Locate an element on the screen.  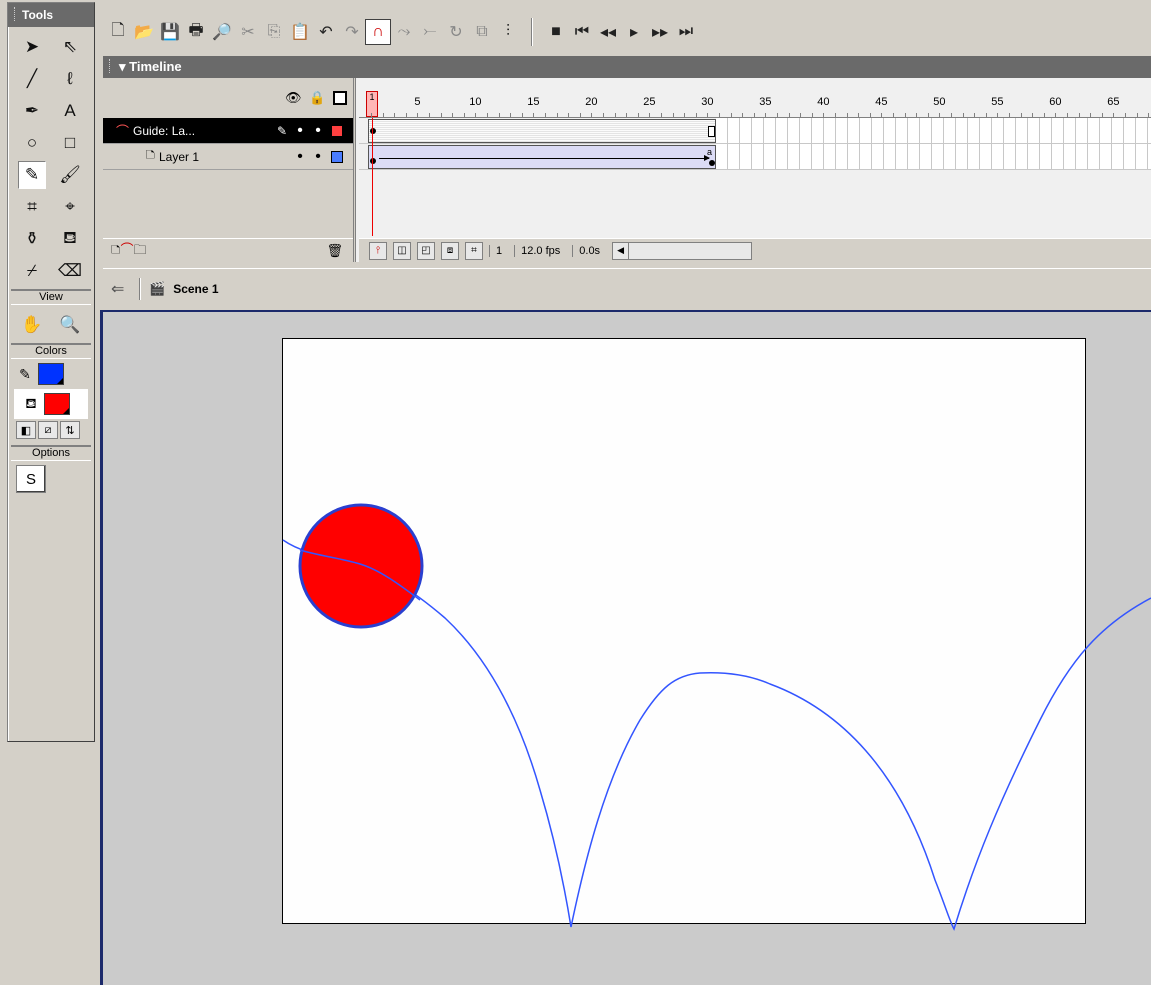
insert-layer-icon: 🗅 is located at coordinates (116, 249).